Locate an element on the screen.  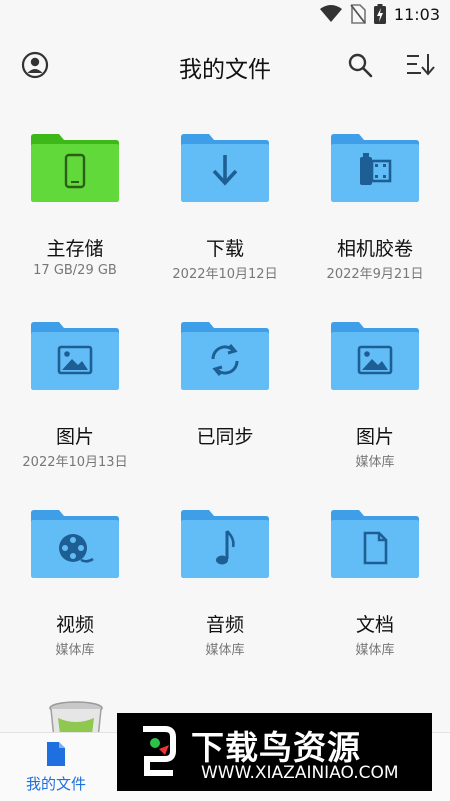
status-bar: 11:03 is located at coordinates (225, 15).